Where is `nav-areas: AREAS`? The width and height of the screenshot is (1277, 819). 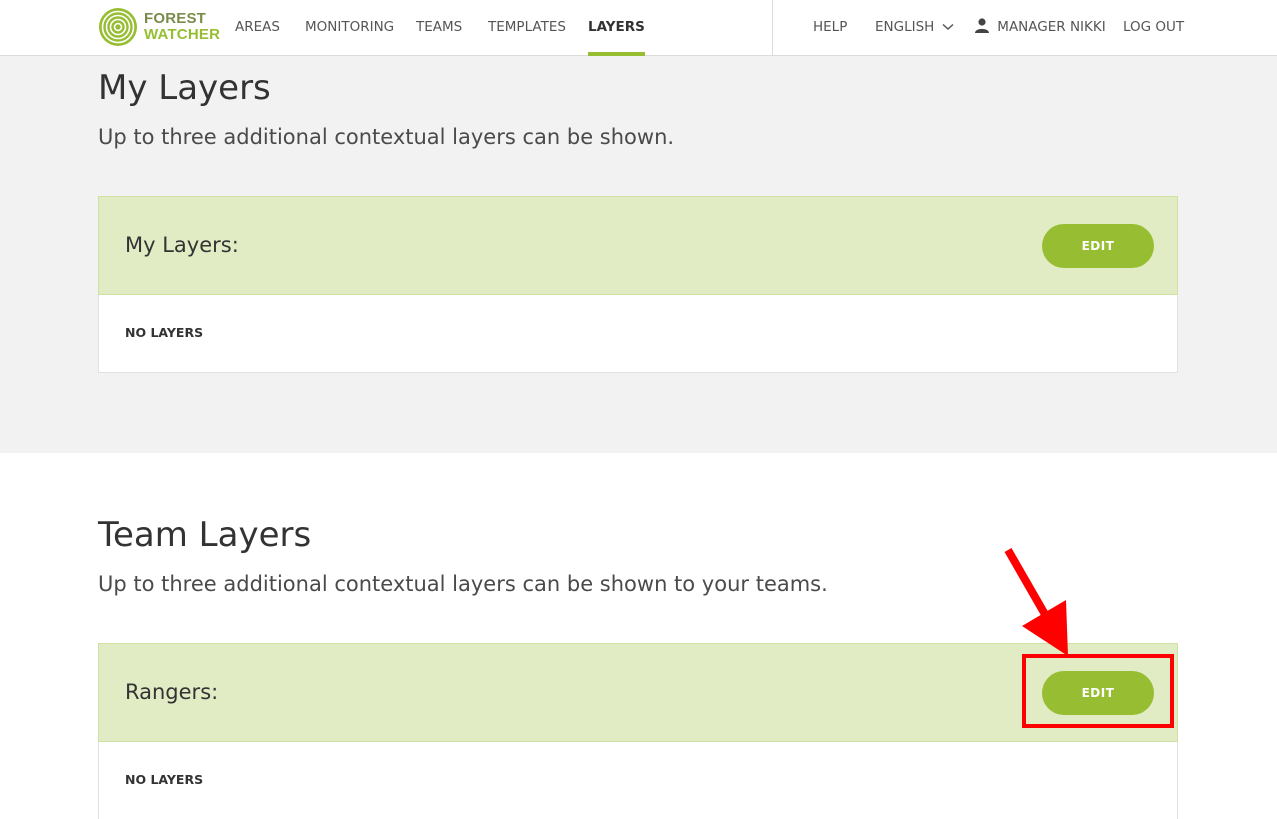 nav-areas: AREAS is located at coordinates (257, 28).